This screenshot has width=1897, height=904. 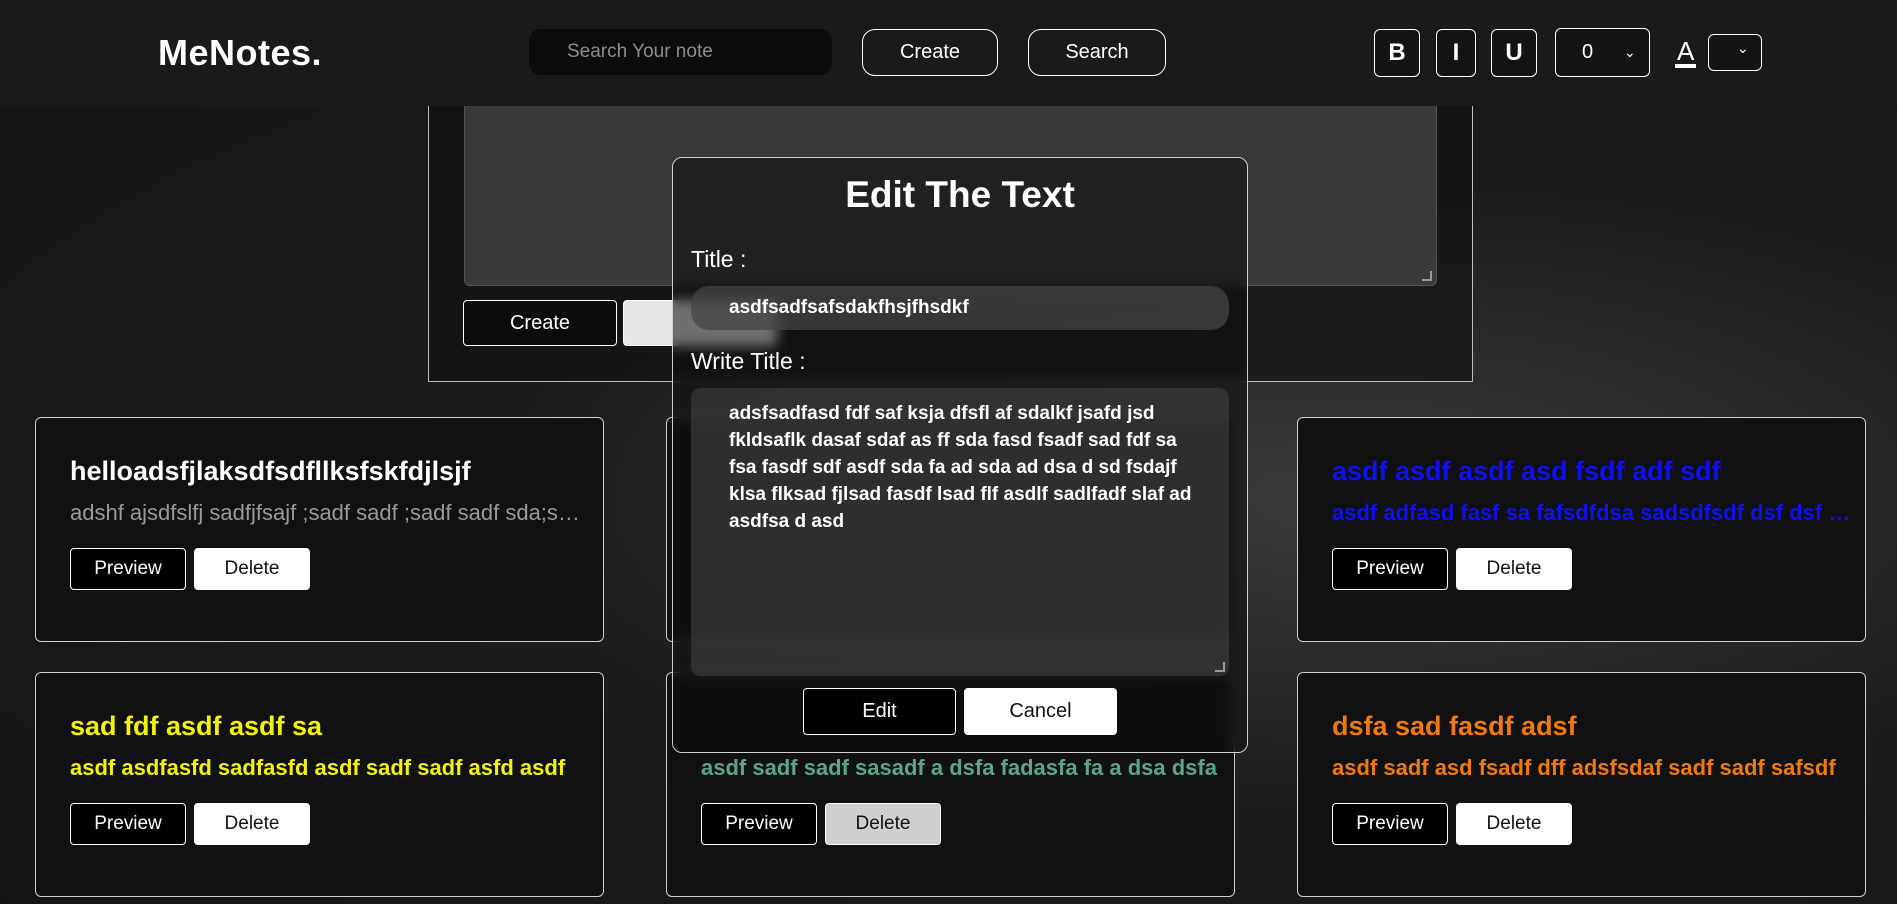 I want to click on font-color-icon: A, so click(x=1686, y=52).